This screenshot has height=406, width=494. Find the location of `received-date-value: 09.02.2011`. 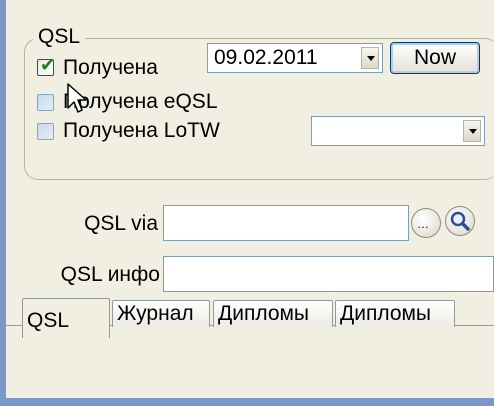

received-date-value: 09.02.2011 is located at coordinates (266, 57).